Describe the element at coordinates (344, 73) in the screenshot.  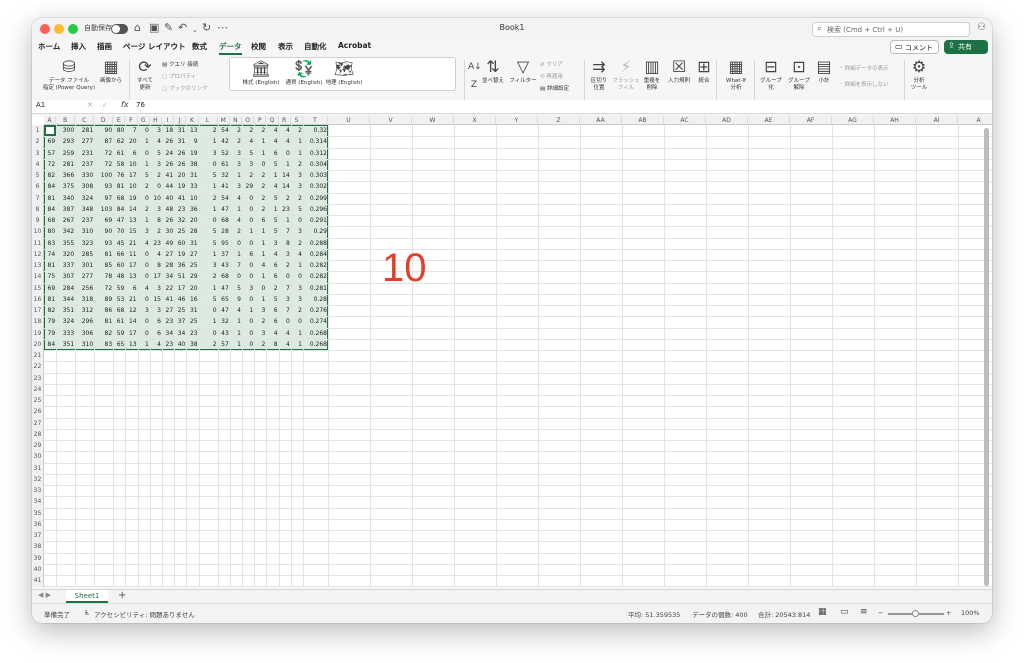
I see `geography-button: 🗺 地理 (English)` at that location.